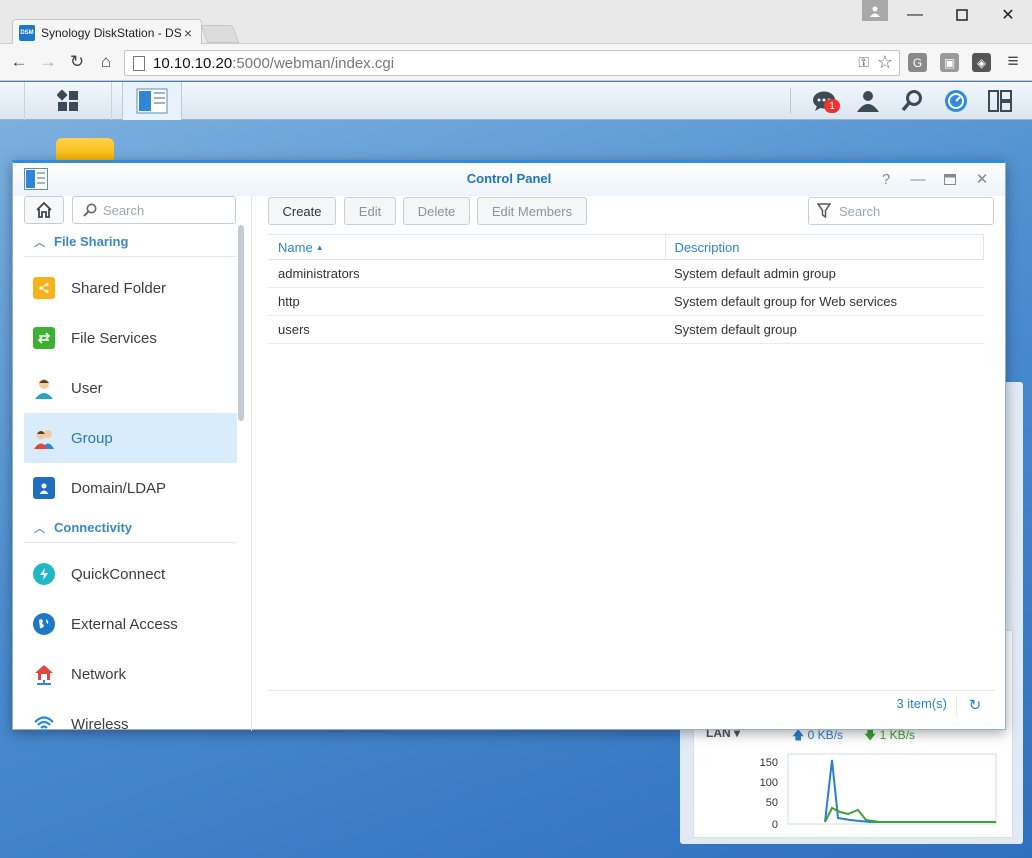 Image resolution: width=1032 pixels, height=858 pixels. Describe the element at coordinates (868, 101) in the screenshot. I see `options-user-icon` at that location.